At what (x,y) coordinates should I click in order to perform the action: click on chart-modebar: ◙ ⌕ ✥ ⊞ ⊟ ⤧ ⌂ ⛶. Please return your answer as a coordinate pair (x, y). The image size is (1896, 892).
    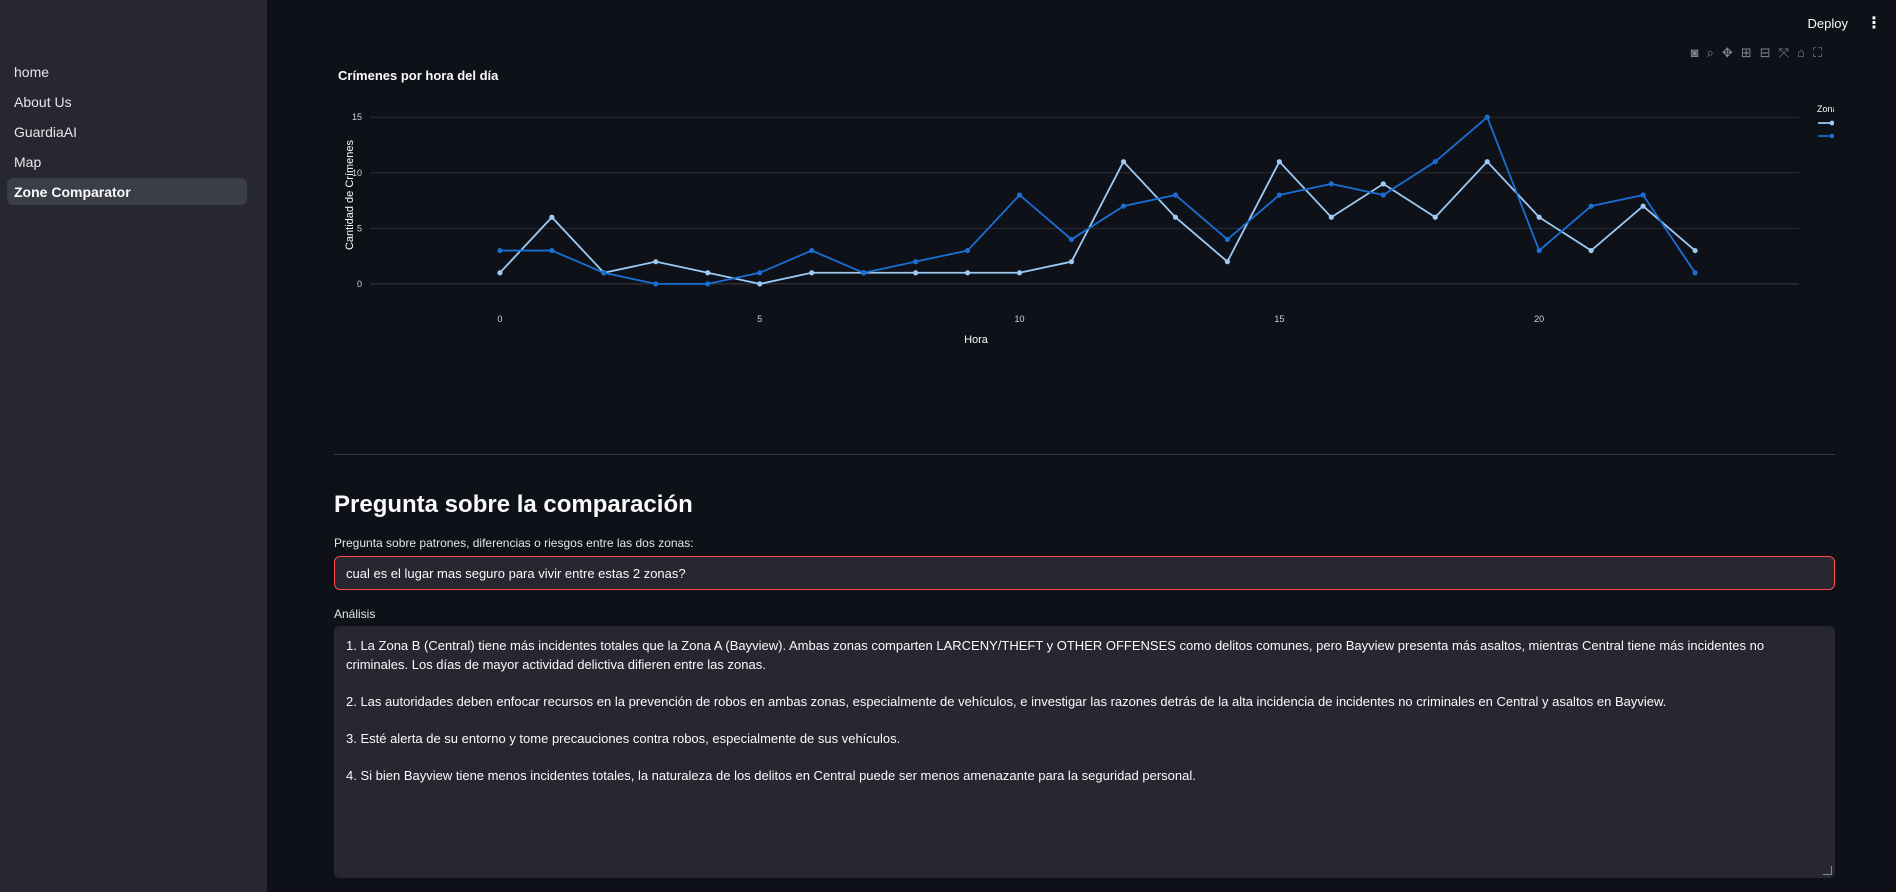
    Looking at the image, I should click on (1756, 53).